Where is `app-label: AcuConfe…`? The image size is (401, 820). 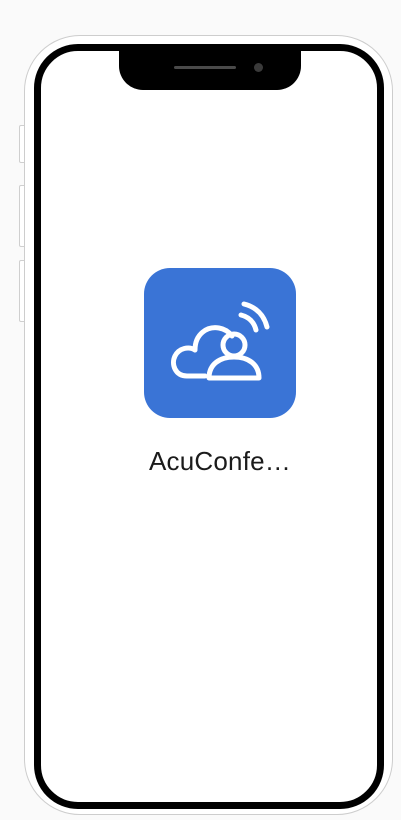 app-label: AcuConfe… is located at coordinates (220, 461).